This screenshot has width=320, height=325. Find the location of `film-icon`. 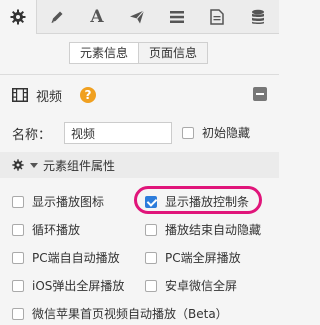

film-icon is located at coordinates (20, 95).